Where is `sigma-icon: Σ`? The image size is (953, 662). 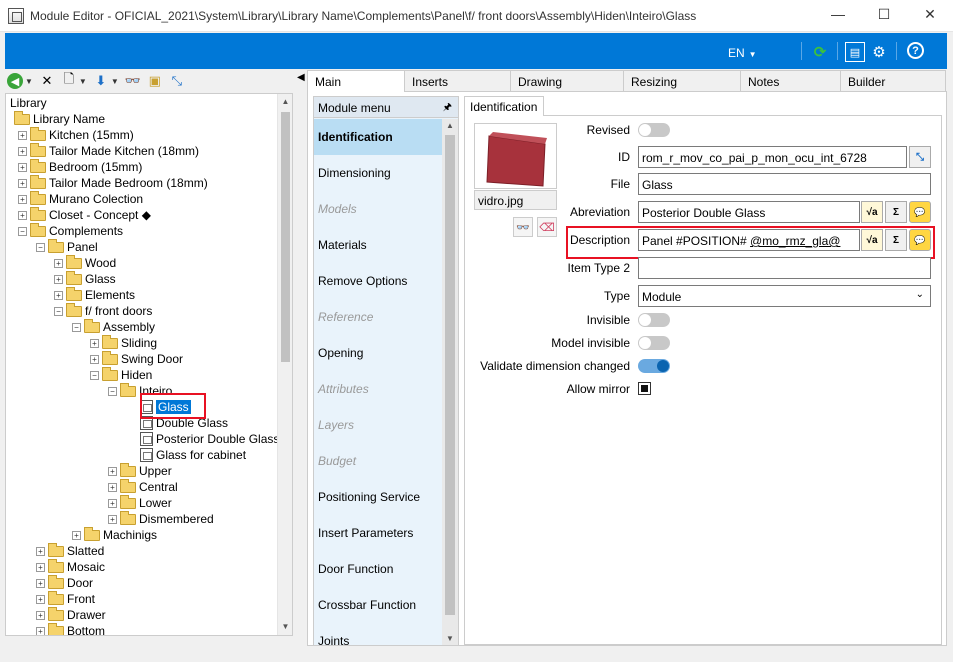
sigma-icon: Σ is located at coordinates (896, 212).